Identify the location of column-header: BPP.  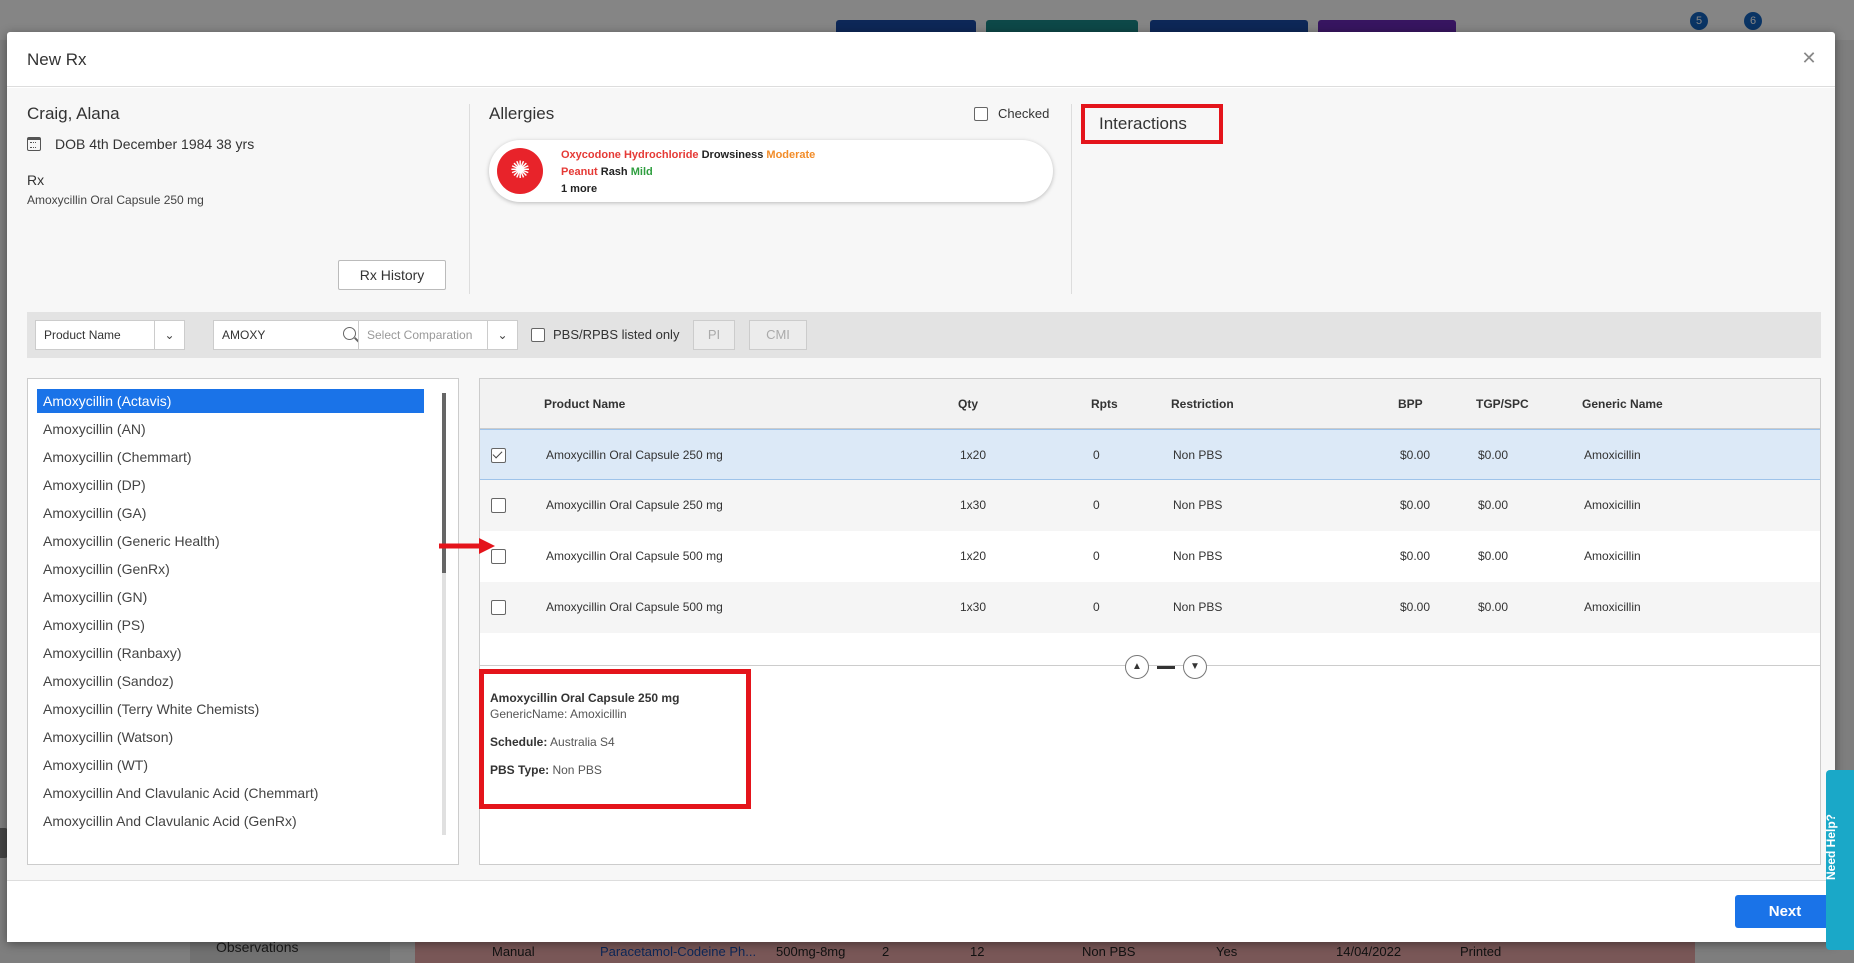
(1410, 404).